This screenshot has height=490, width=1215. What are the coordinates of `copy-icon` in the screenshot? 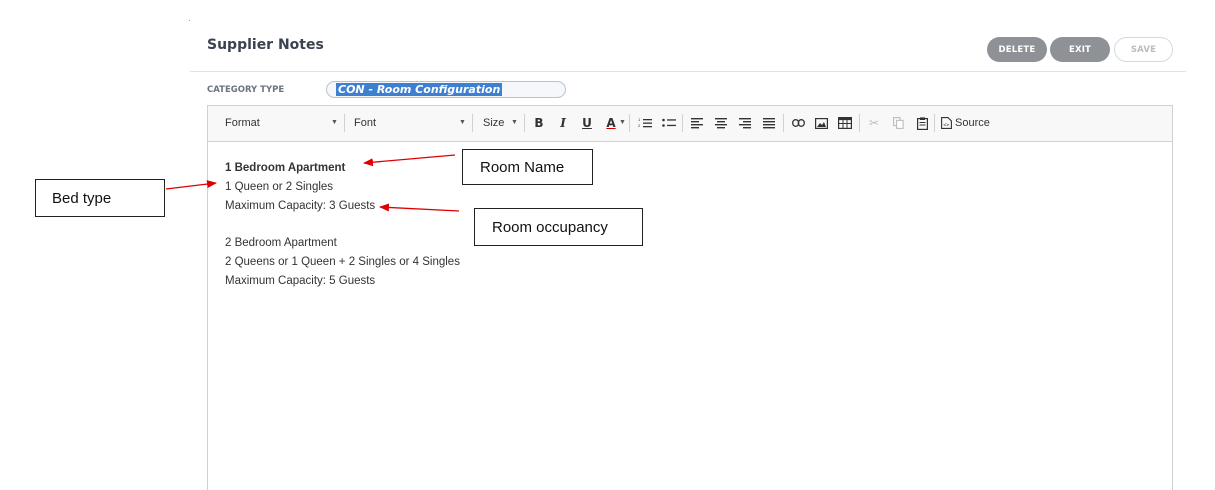 It's located at (898, 123).